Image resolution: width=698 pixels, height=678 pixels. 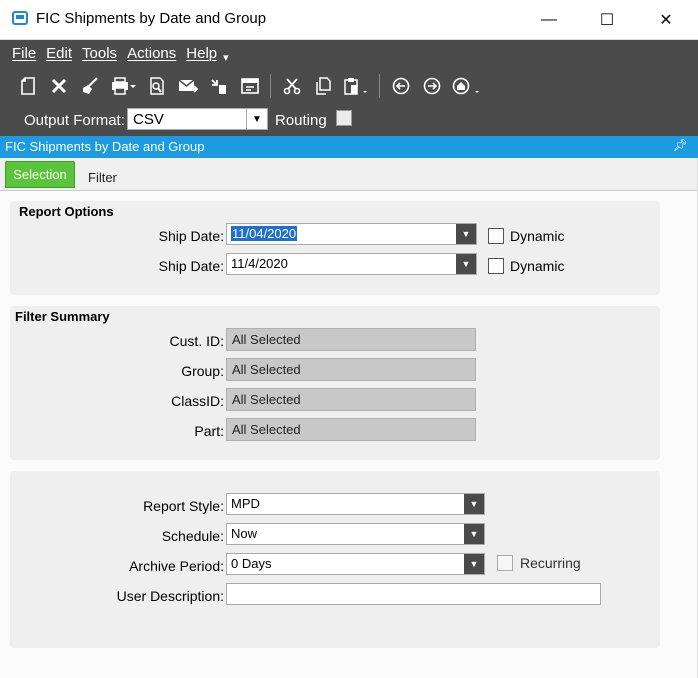 I want to click on recurring-checkbox, so click(x=505, y=563).